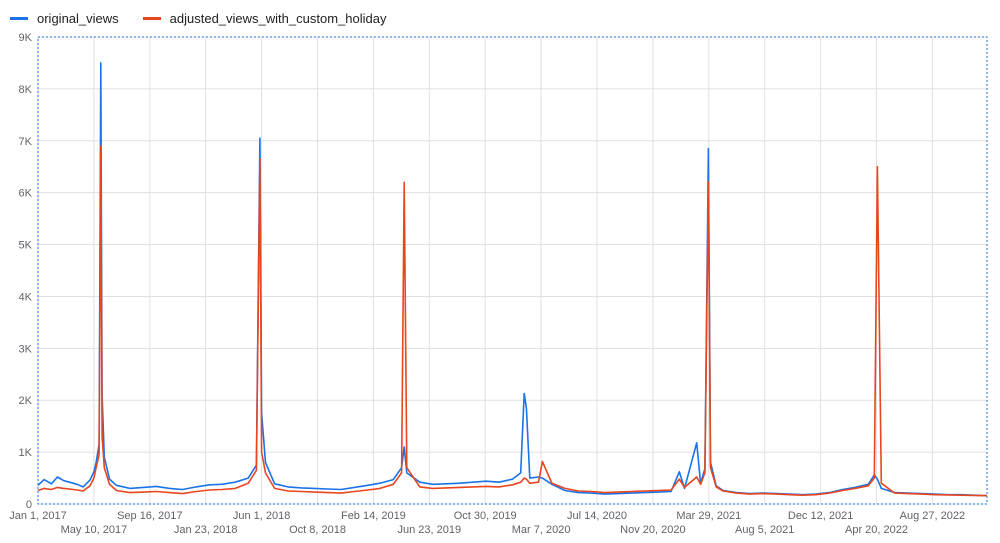  I want to click on x-tick-label: Mar 7, 2020, so click(541, 530).